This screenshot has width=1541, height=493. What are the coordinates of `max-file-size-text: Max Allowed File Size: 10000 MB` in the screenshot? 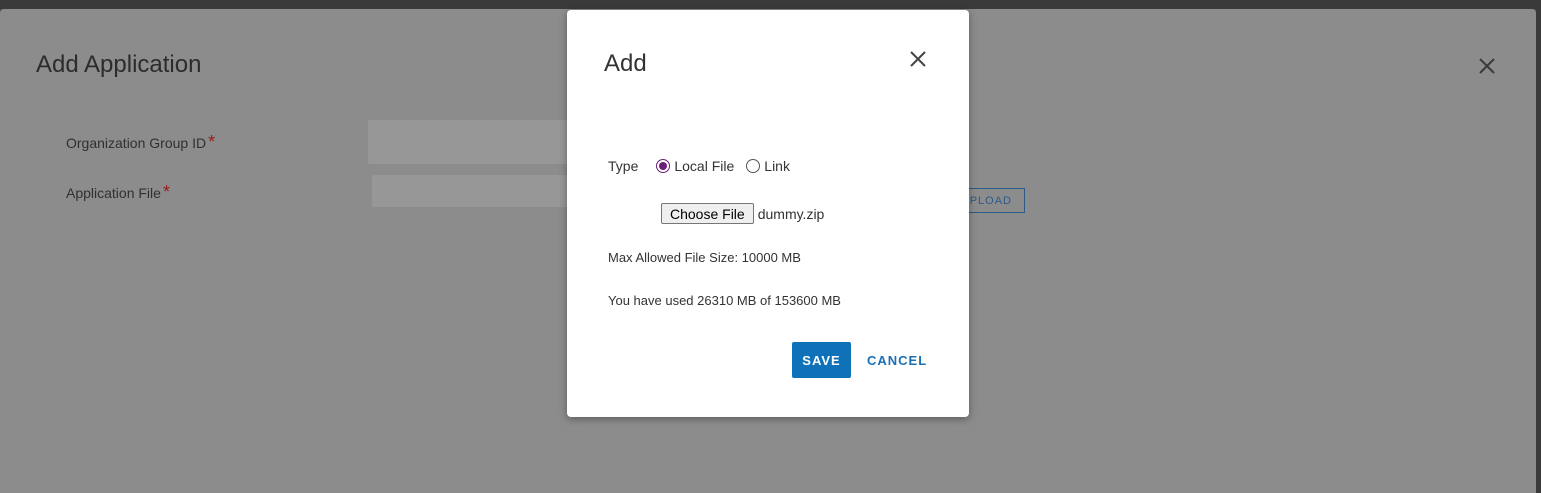 It's located at (704, 257).